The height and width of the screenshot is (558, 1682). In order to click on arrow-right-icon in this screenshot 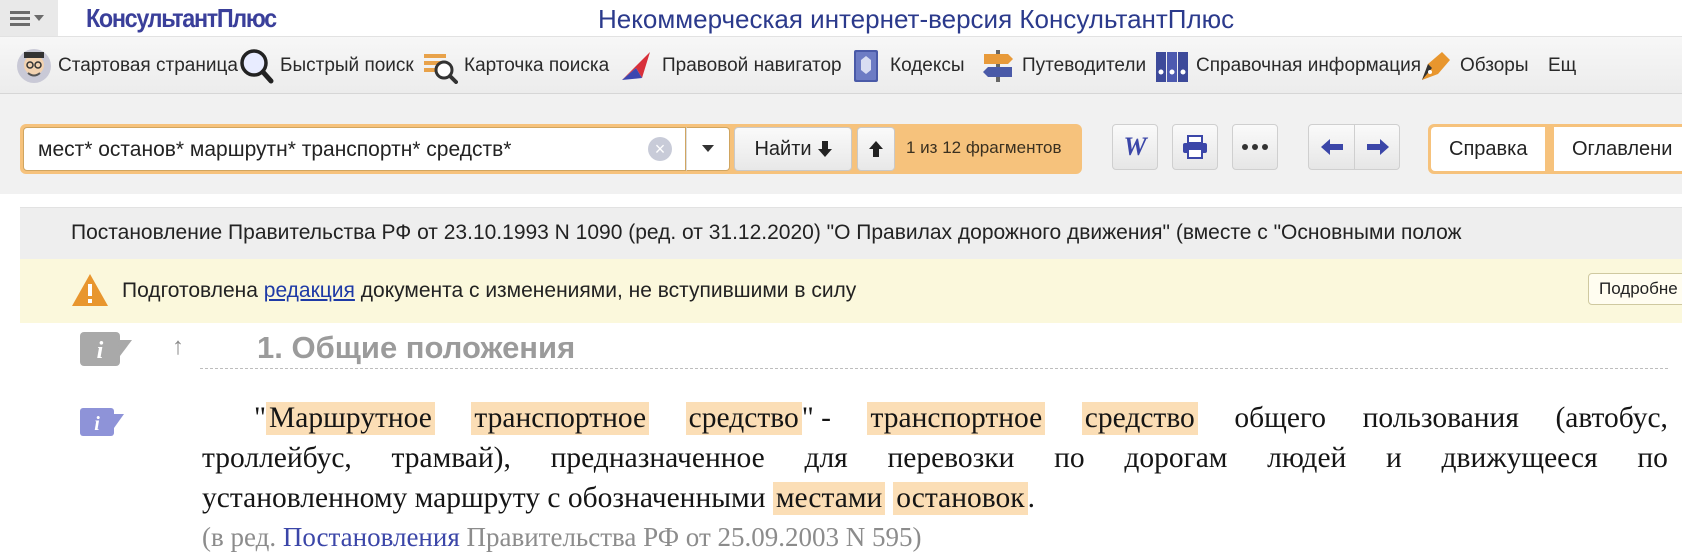, I will do `click(1378, 147)`.